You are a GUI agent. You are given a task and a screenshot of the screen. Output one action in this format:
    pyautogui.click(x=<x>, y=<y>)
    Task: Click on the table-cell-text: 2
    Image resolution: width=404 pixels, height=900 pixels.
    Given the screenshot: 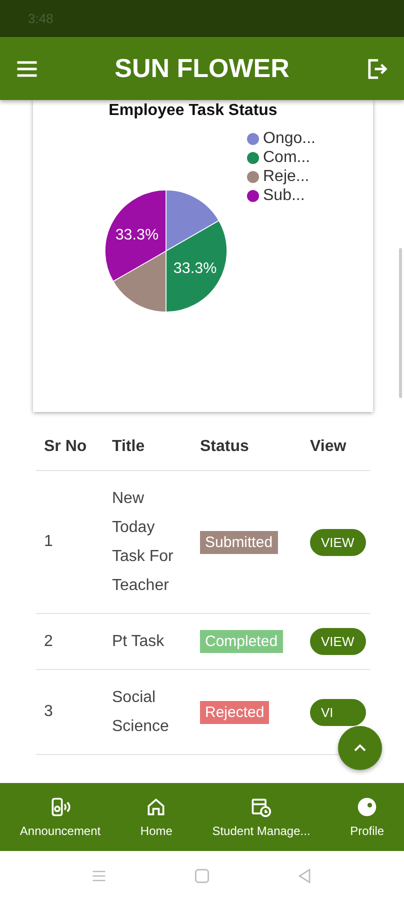 What is the action you would take?
    pyautogui.click(x=49, y=641)
    